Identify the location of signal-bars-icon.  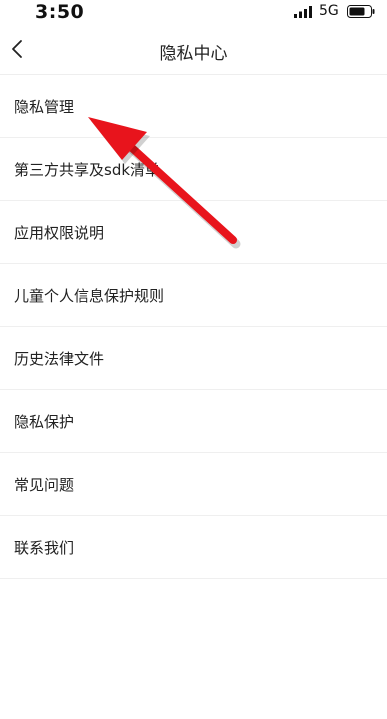
(303, 12).